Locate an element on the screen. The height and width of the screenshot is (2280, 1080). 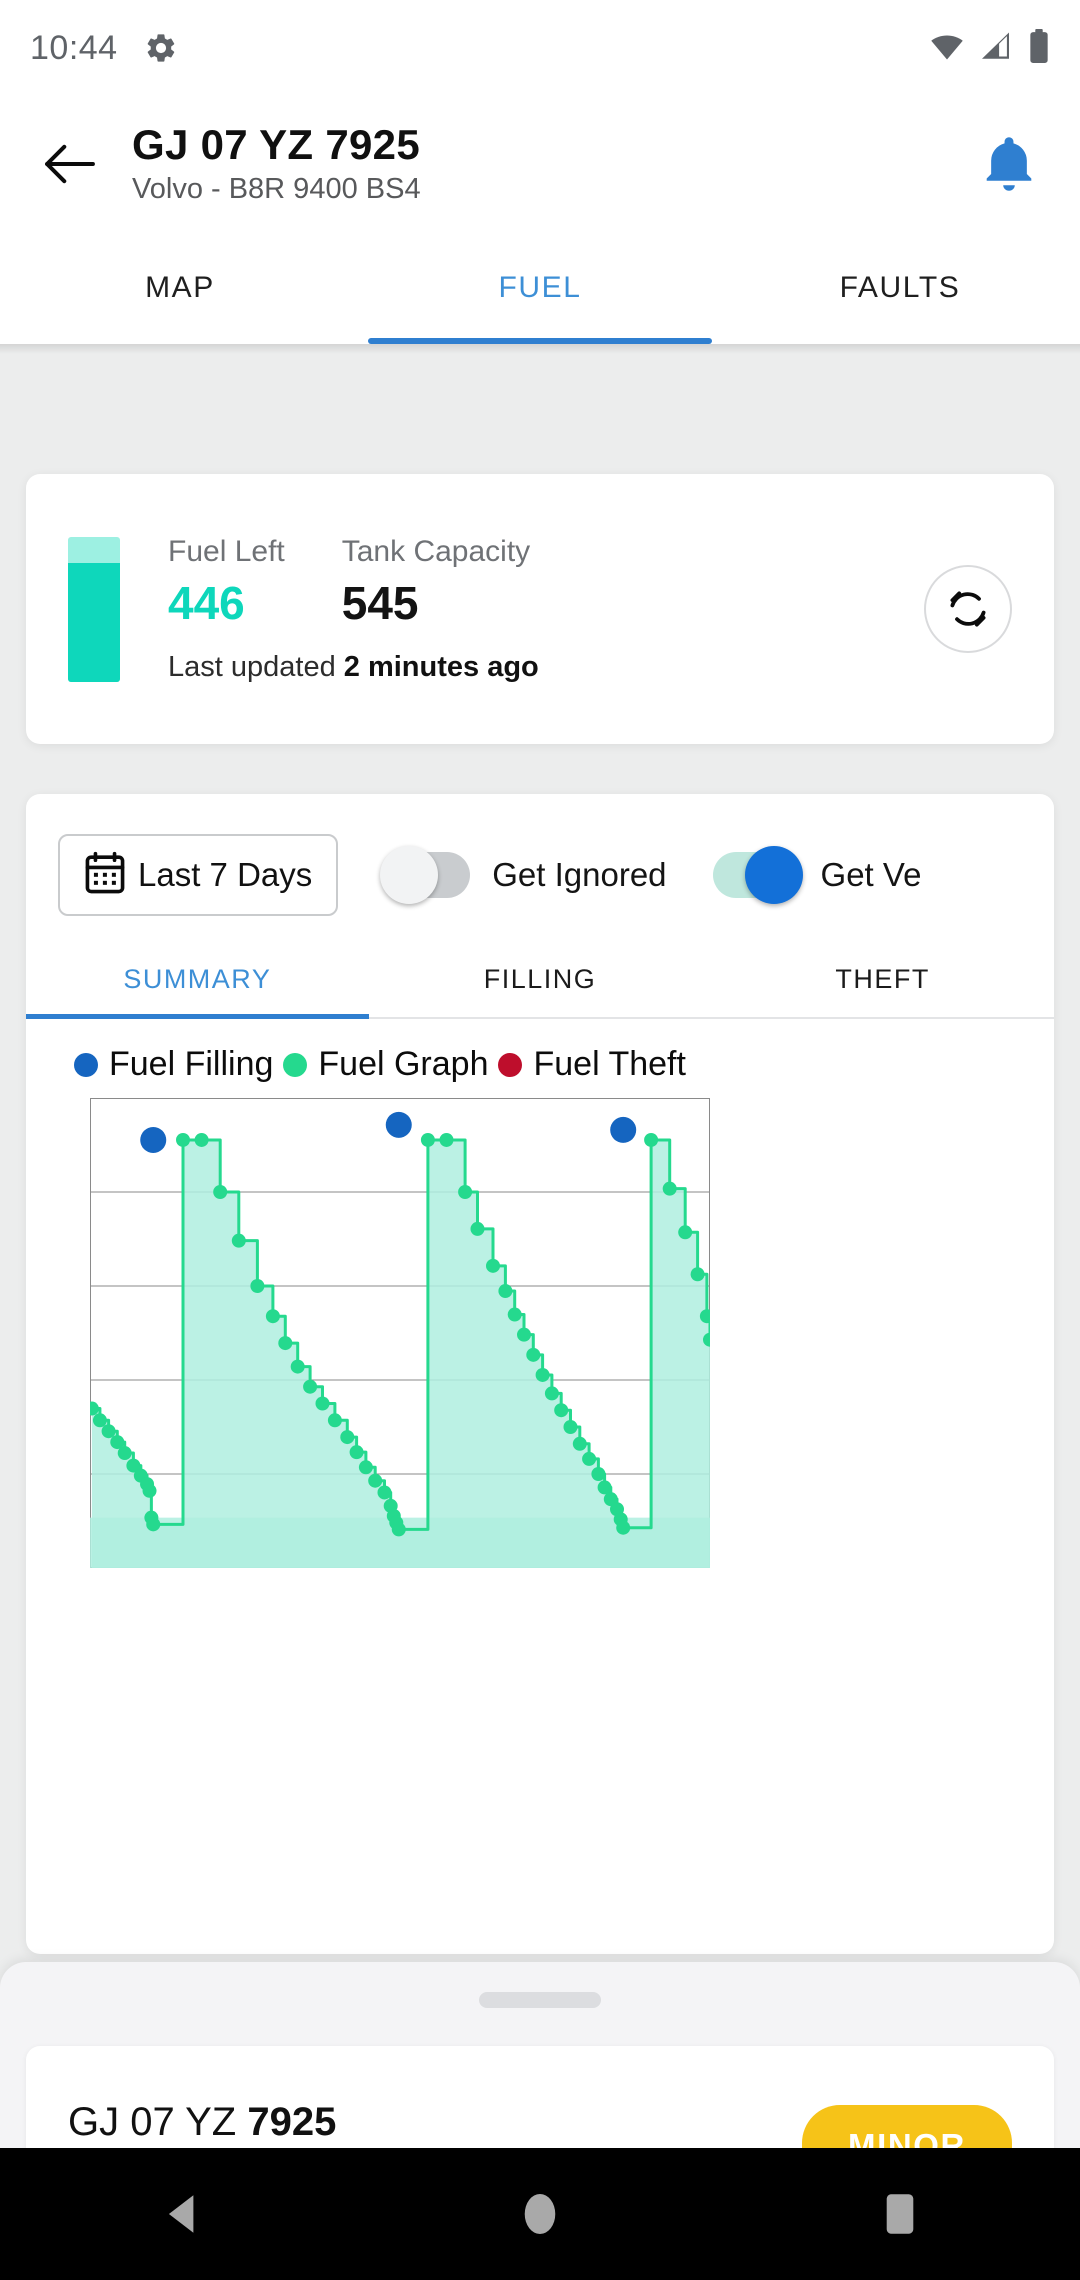
subtab-filling: FILLING is located at coordinates (540, 983).